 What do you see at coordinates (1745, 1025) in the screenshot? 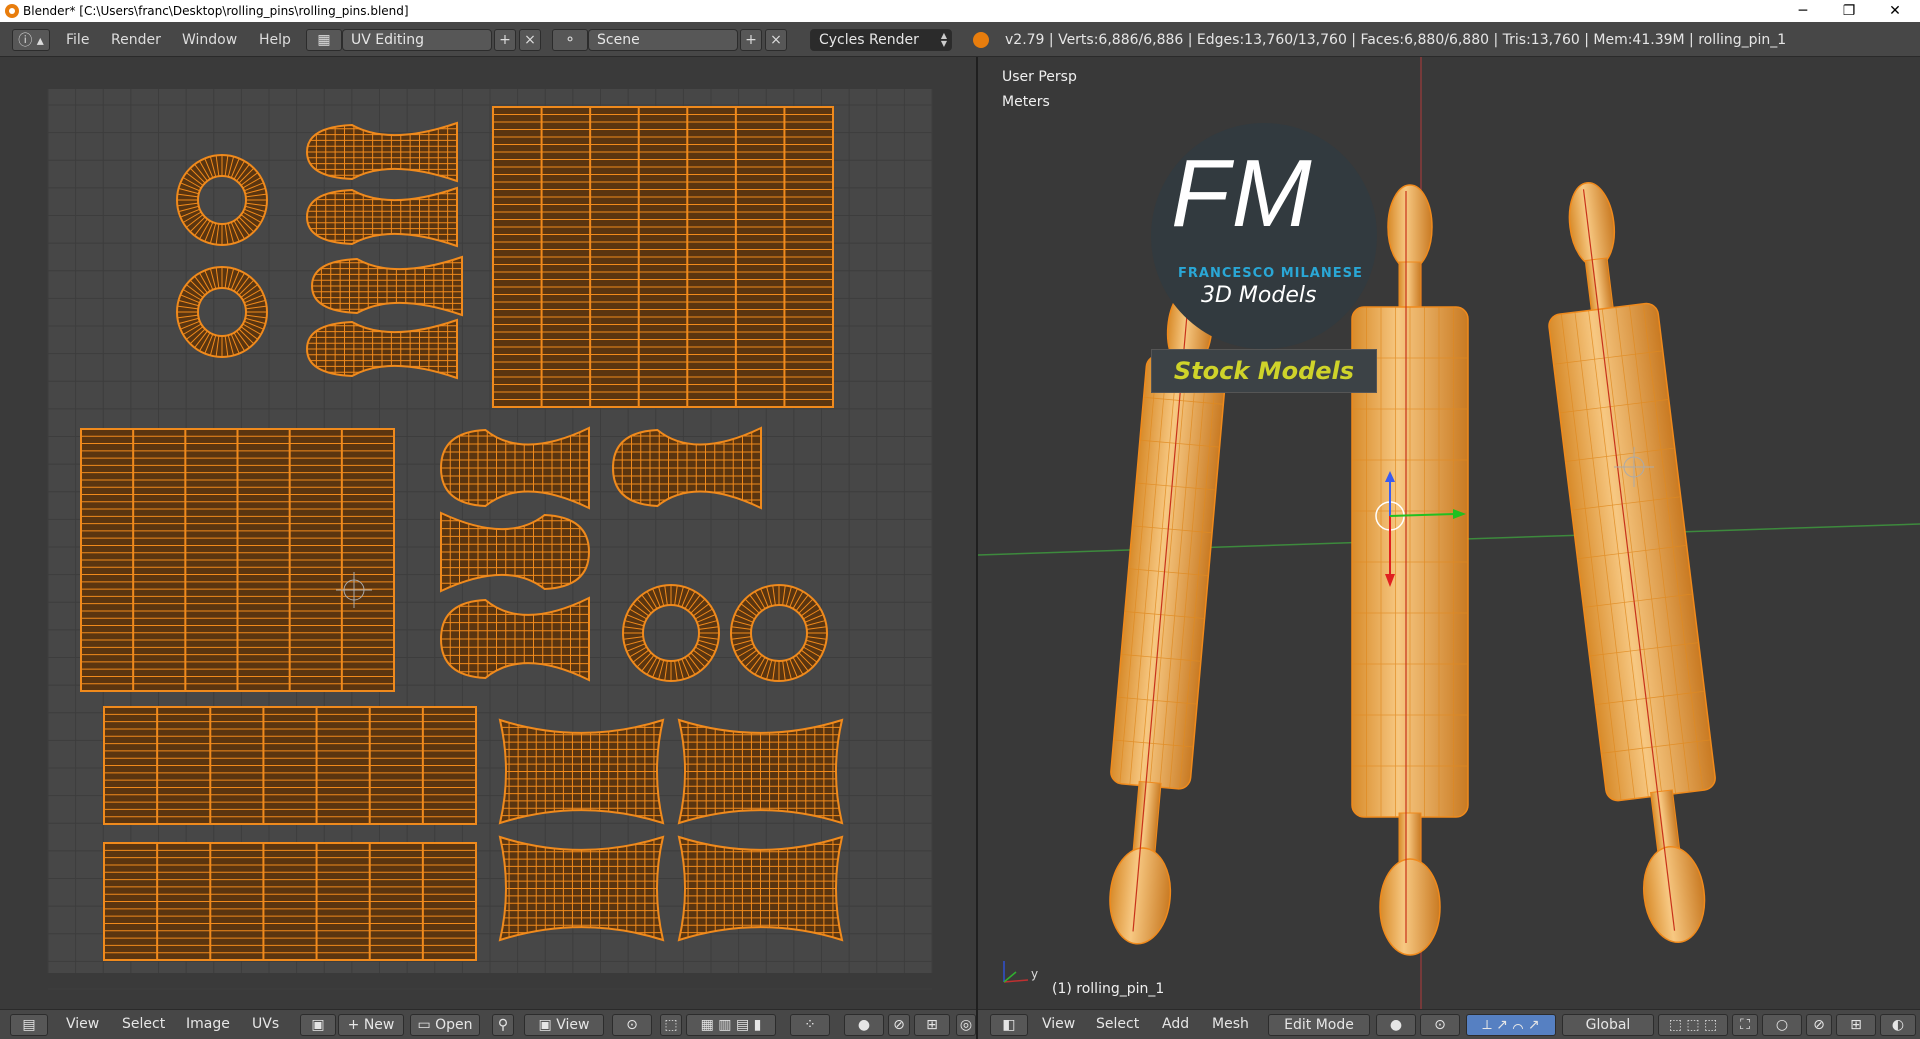
I see `occlude-icon: ⛶` at bounding box center [1745, 1025].